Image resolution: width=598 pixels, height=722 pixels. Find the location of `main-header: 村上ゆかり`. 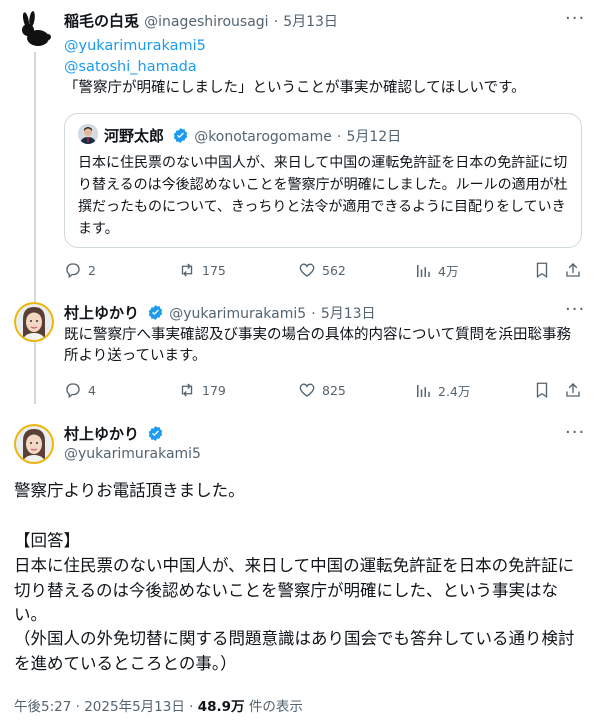

main-header: 村上ゆかり is located at coordinates (114, 433).